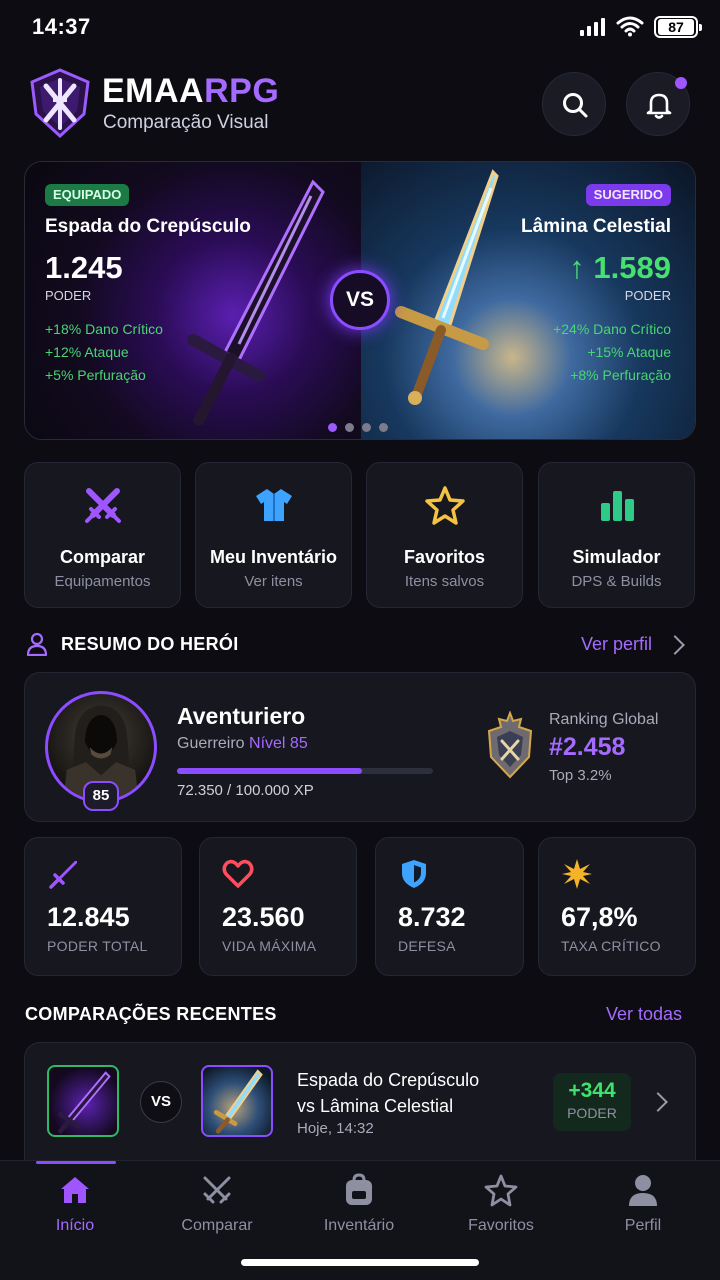 Image resolution: width=720 pixels, height=1280 pixels. I want to click on celestial-sword-thumb-image, so click(238, 1101).